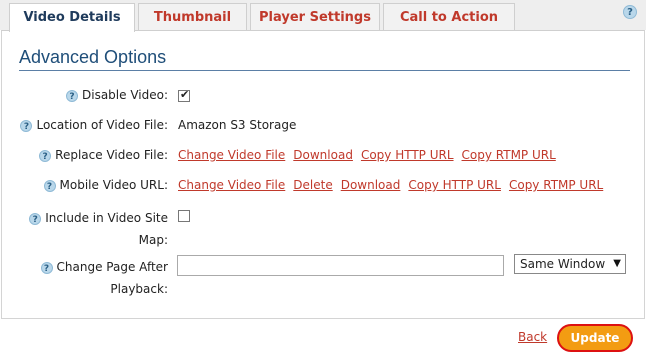 The height and width of the screenshot is (357, 646). What do you see at coordinates (103, 155) in the screenshot?
I see `replace-video-label: ? Replace Video File:` at bounding box center [103, 155].